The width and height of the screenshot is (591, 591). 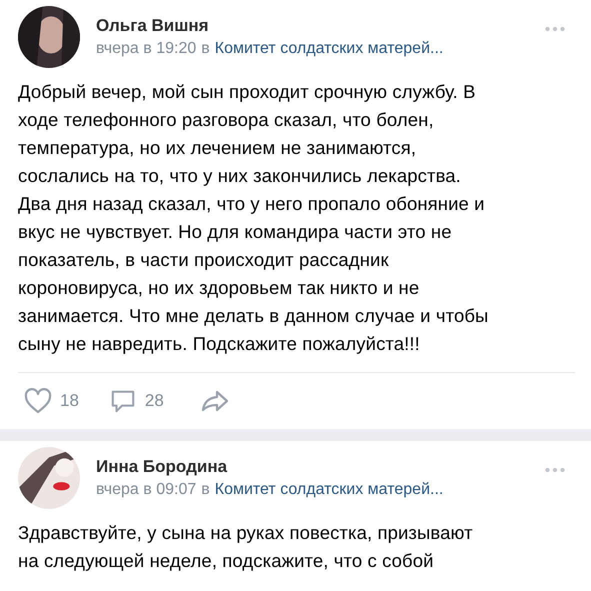 I want to click on post-time: вчера в 09:07, so click(x=146, y=490).